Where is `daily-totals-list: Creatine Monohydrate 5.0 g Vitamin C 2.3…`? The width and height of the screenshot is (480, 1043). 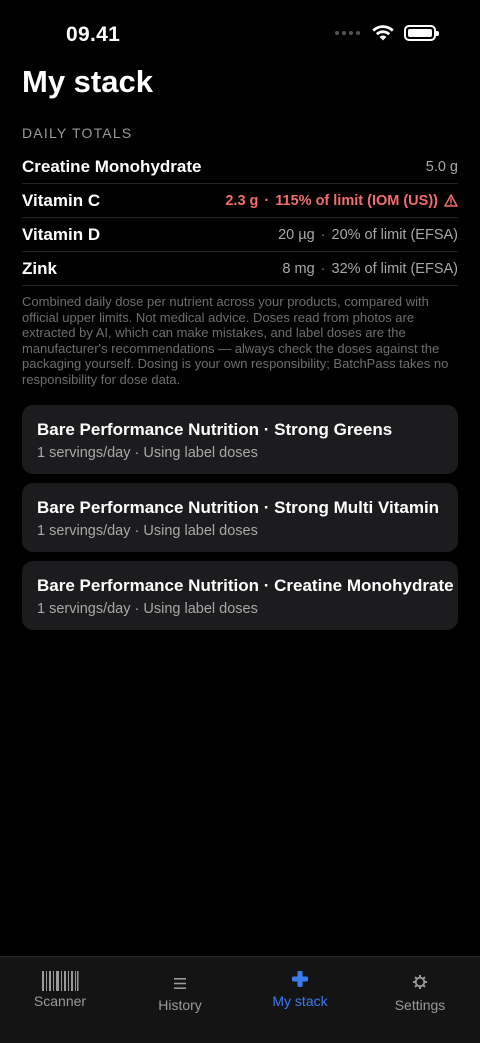
daily-totals-list: Creatine Monohydrate 5.0 g Vitamin C 2.3… is located at coordinates (240, 218).